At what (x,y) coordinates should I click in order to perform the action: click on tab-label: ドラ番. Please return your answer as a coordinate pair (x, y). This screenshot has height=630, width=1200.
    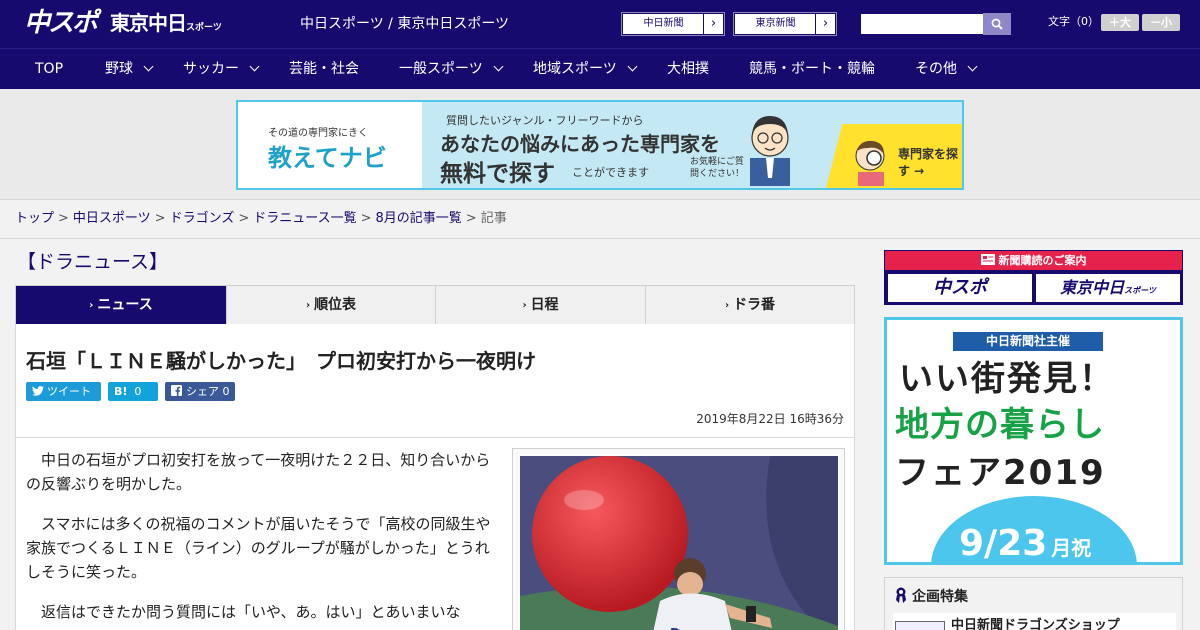
    Looking at the image, I should click on (754, 305).